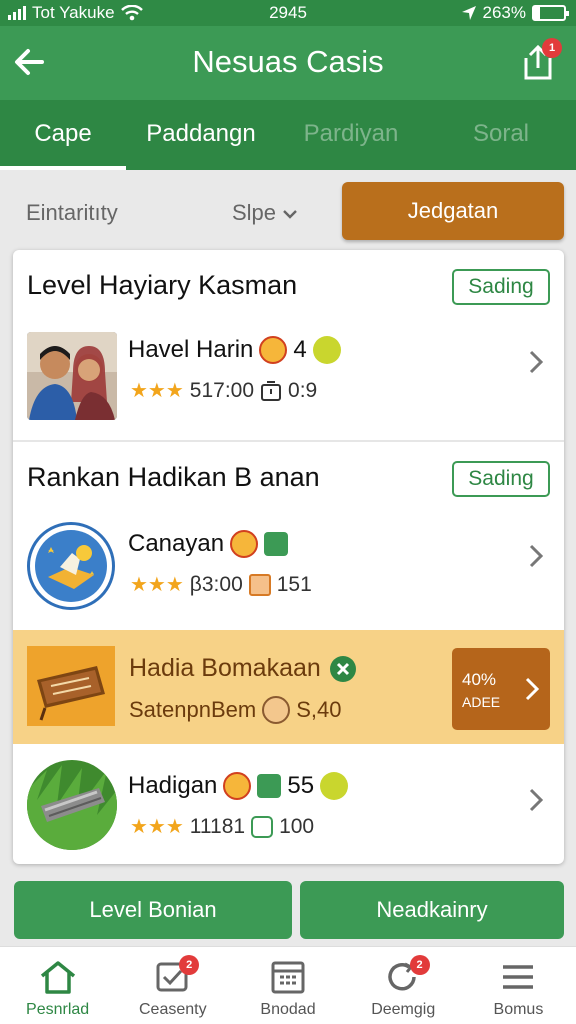 This screenshot has width=576, height=1024. I want to click on item-stat: 151, so click(294, 584).